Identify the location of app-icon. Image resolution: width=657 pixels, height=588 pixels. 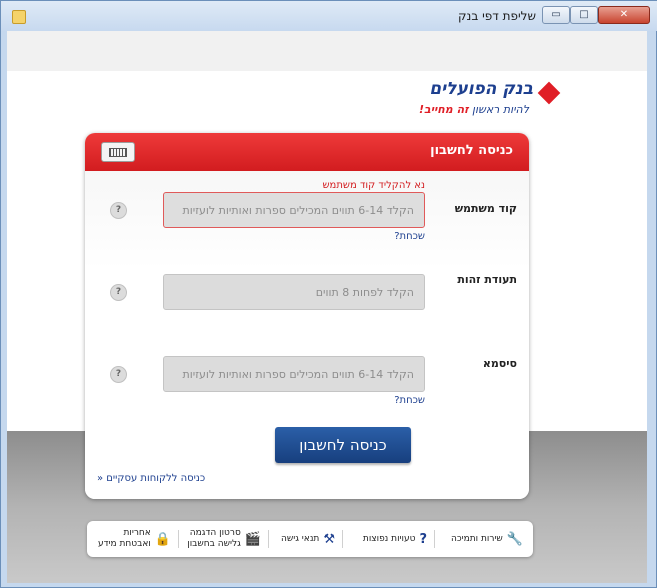
(19, 17).